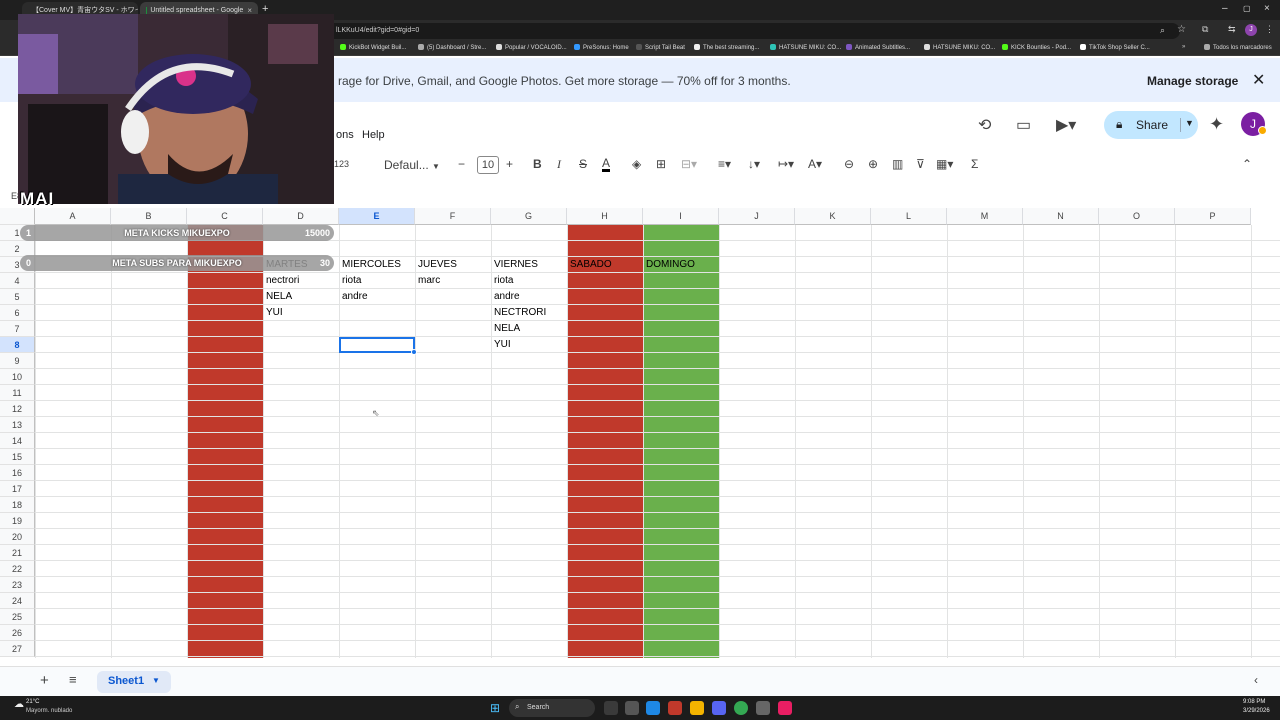  I want to click on sheet-tab-sheet1: Sheet1 ▼, so click(134, 682).